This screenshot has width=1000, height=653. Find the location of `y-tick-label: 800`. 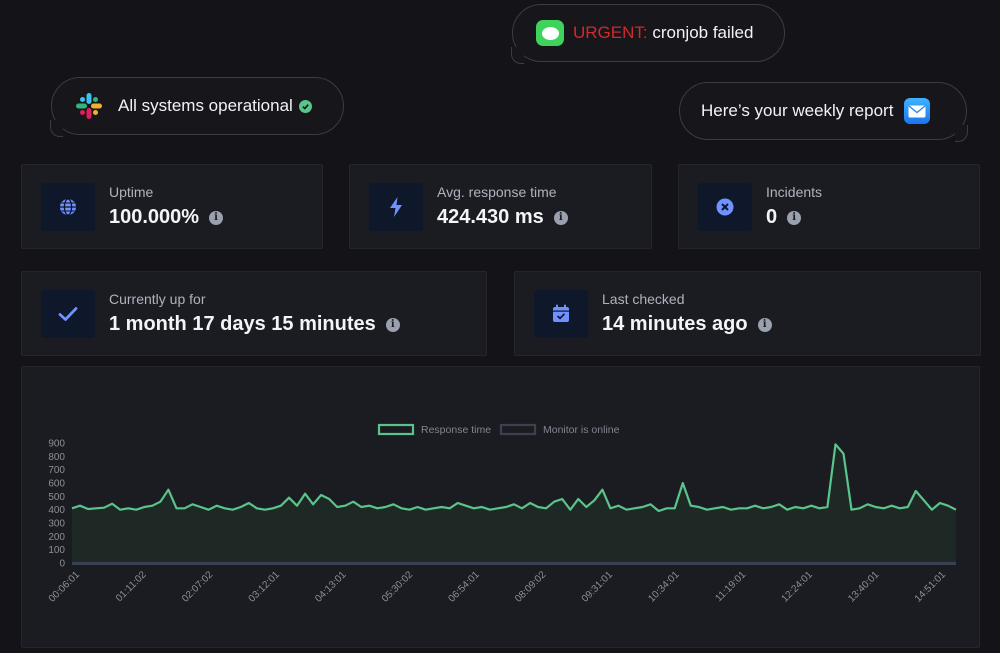

y-tick-label: 800 is located at coordinates (56, 457).